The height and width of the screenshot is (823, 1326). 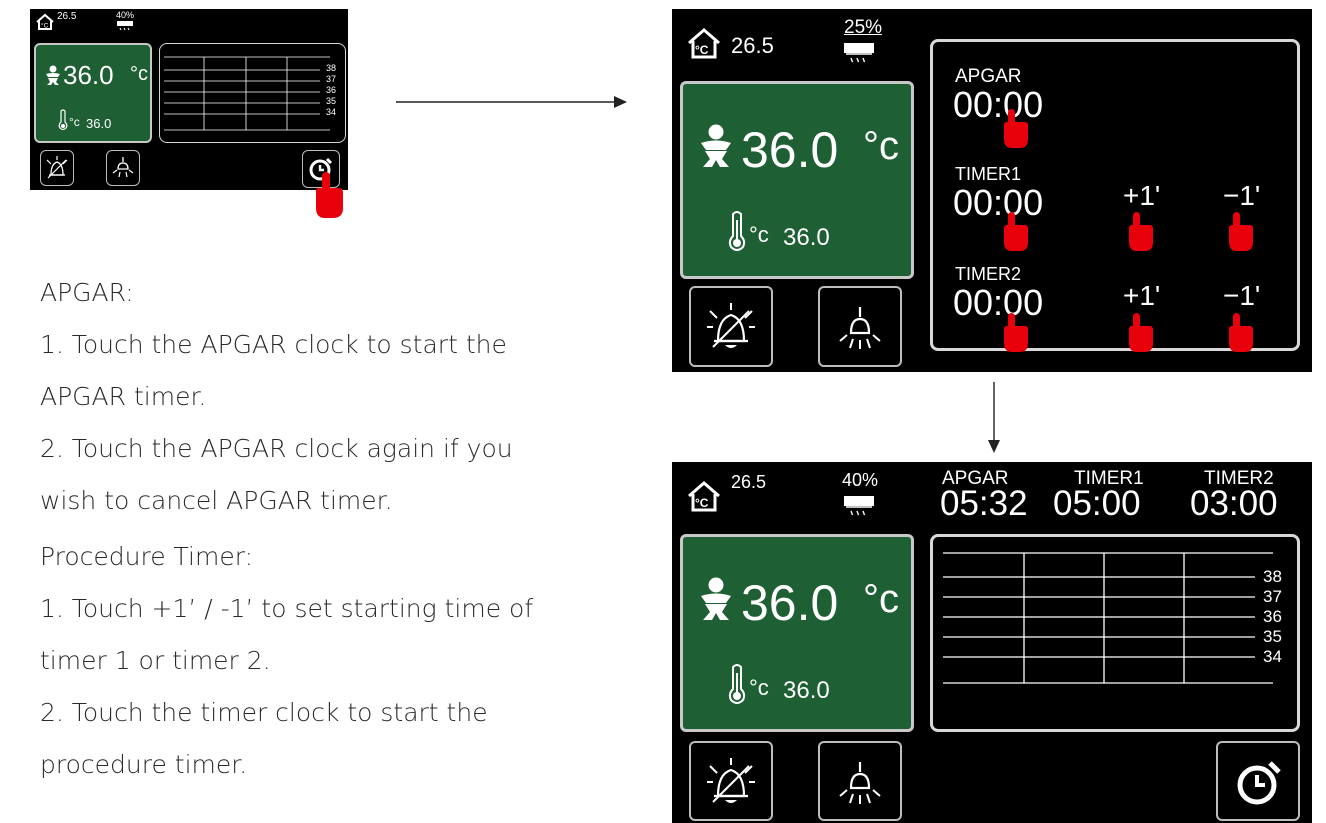 What do you see at coordinates (994, 418) in the screenshot?
I see `arrow-down-icon` at bounding box center [994, 418].